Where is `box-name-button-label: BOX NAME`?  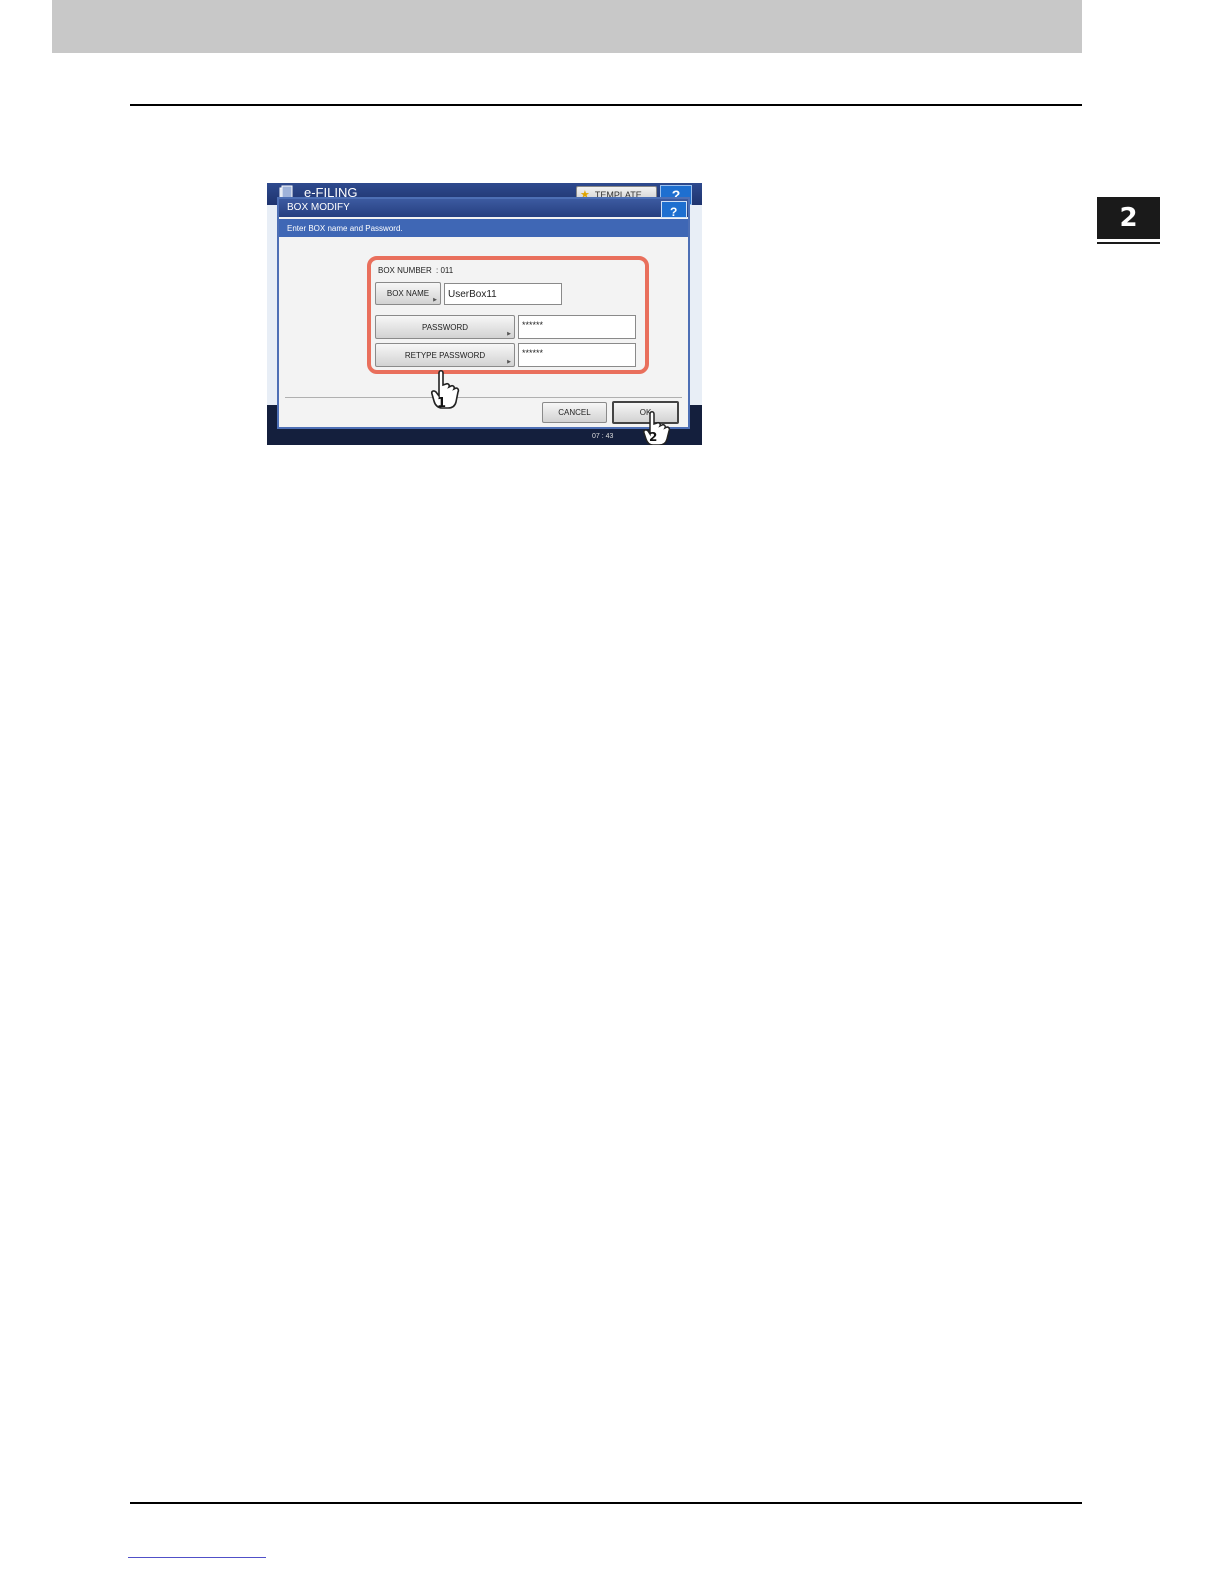 box-name-button-label: BOX NAME is located at coordinates (408, 293).